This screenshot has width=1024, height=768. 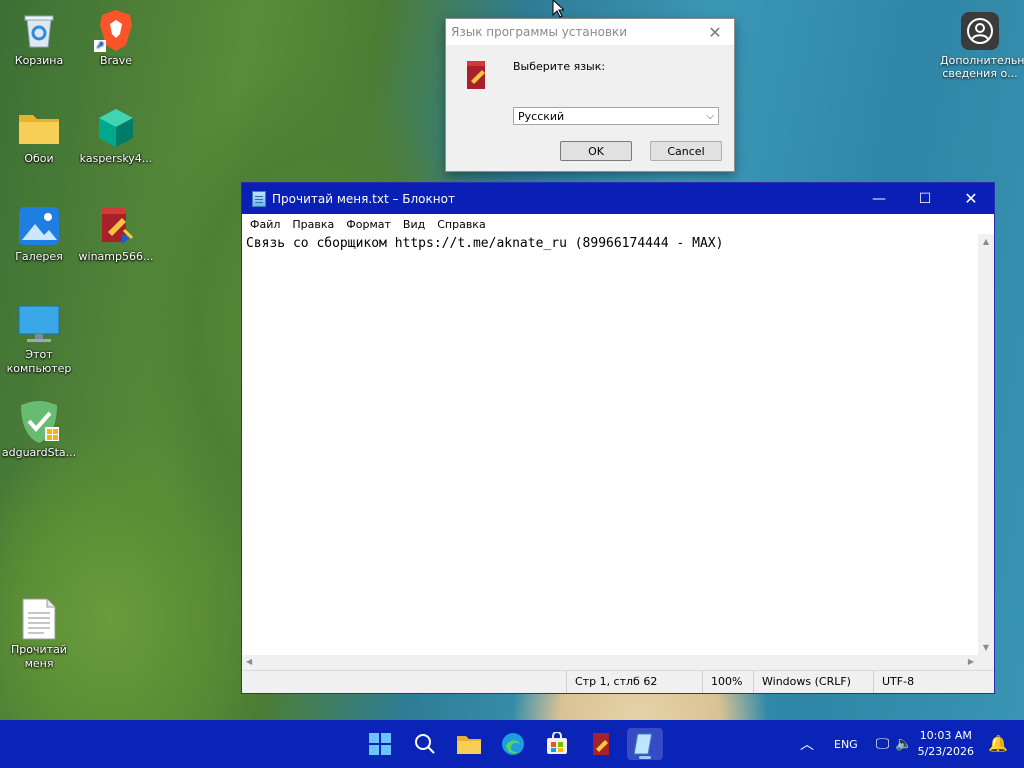 What do you see at coordinates (39, 422) in the screenshot?
I see `adguard-icon` at bounding box center [39, 422].